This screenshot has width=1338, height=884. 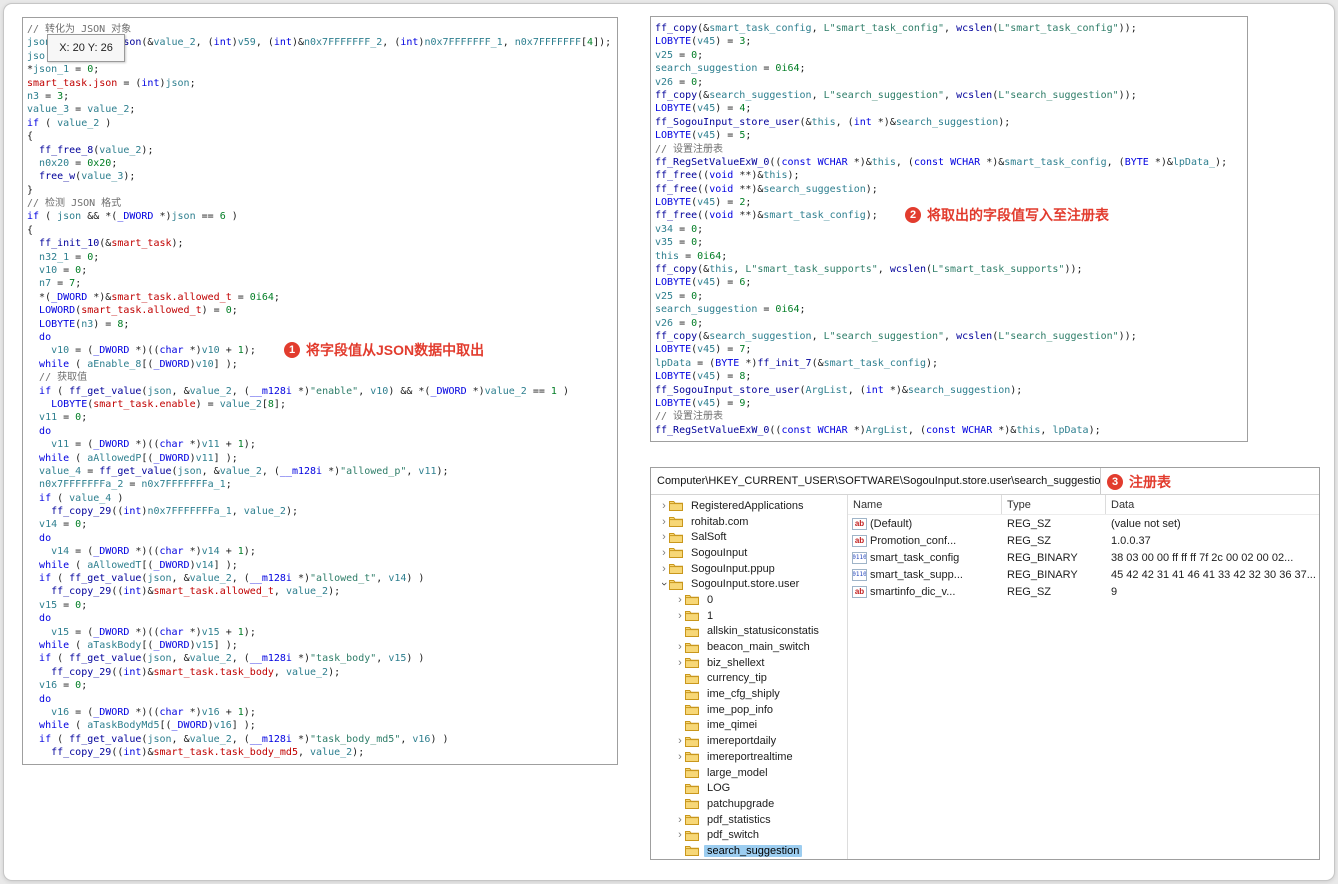 I want to click on tree-item-large_model: ›large_model, so click(x=749, y=773).